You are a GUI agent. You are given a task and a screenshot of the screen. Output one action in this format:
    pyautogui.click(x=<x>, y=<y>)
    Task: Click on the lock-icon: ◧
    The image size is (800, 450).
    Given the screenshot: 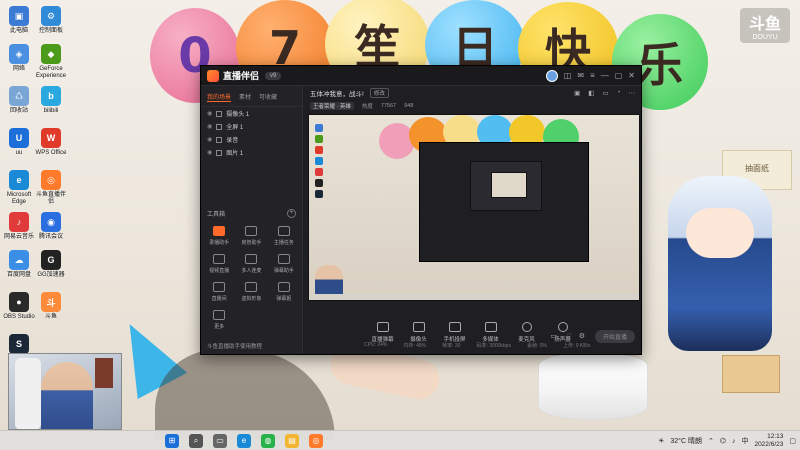 What is the action you would take?
    pyautogui.click(x=591, y=93)
    